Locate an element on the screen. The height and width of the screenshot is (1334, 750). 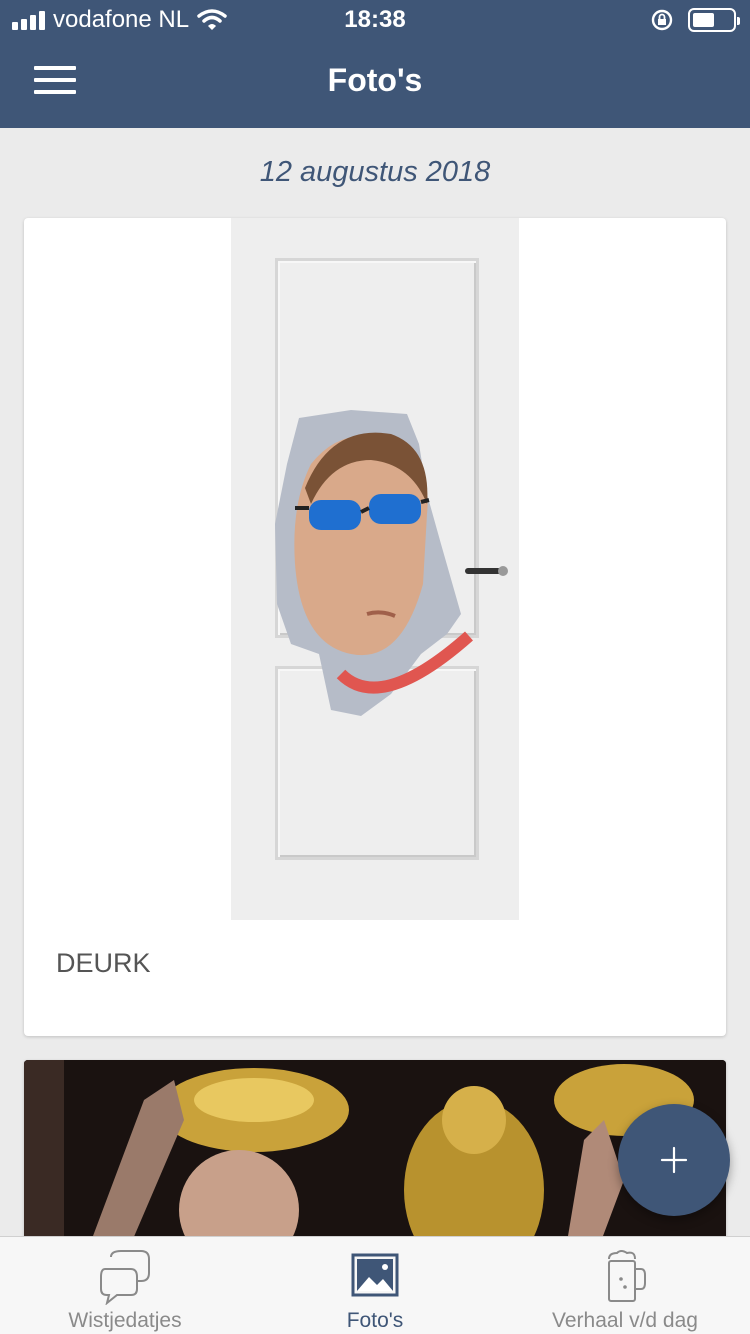
app-header: vodafone NL 18:38 Foto's is located at coordinates (375, 64).